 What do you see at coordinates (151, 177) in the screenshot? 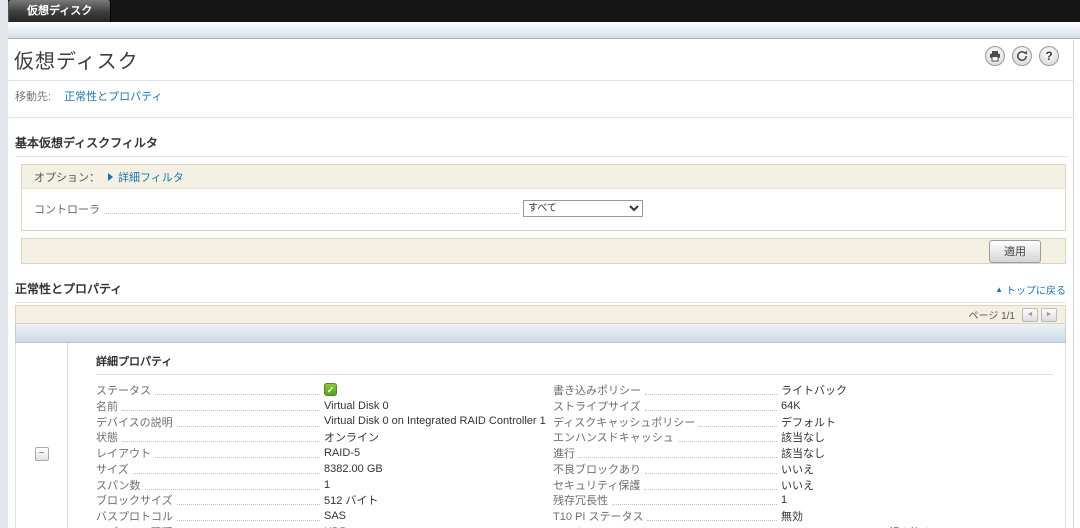
I see `advanced-filter-label: 詳細フィルタ` at bounding box center [151, 177].